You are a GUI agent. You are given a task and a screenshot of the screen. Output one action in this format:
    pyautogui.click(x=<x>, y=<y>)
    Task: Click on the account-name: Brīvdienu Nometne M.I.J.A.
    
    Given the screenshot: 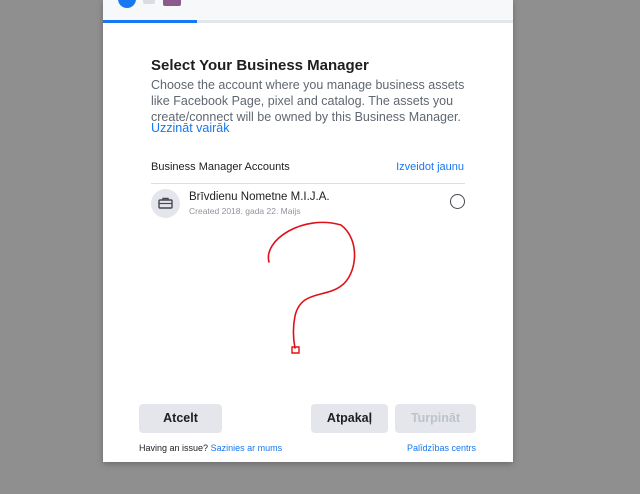 What is the action you would take?
    pyautogui.click(x=259, y=197)
    